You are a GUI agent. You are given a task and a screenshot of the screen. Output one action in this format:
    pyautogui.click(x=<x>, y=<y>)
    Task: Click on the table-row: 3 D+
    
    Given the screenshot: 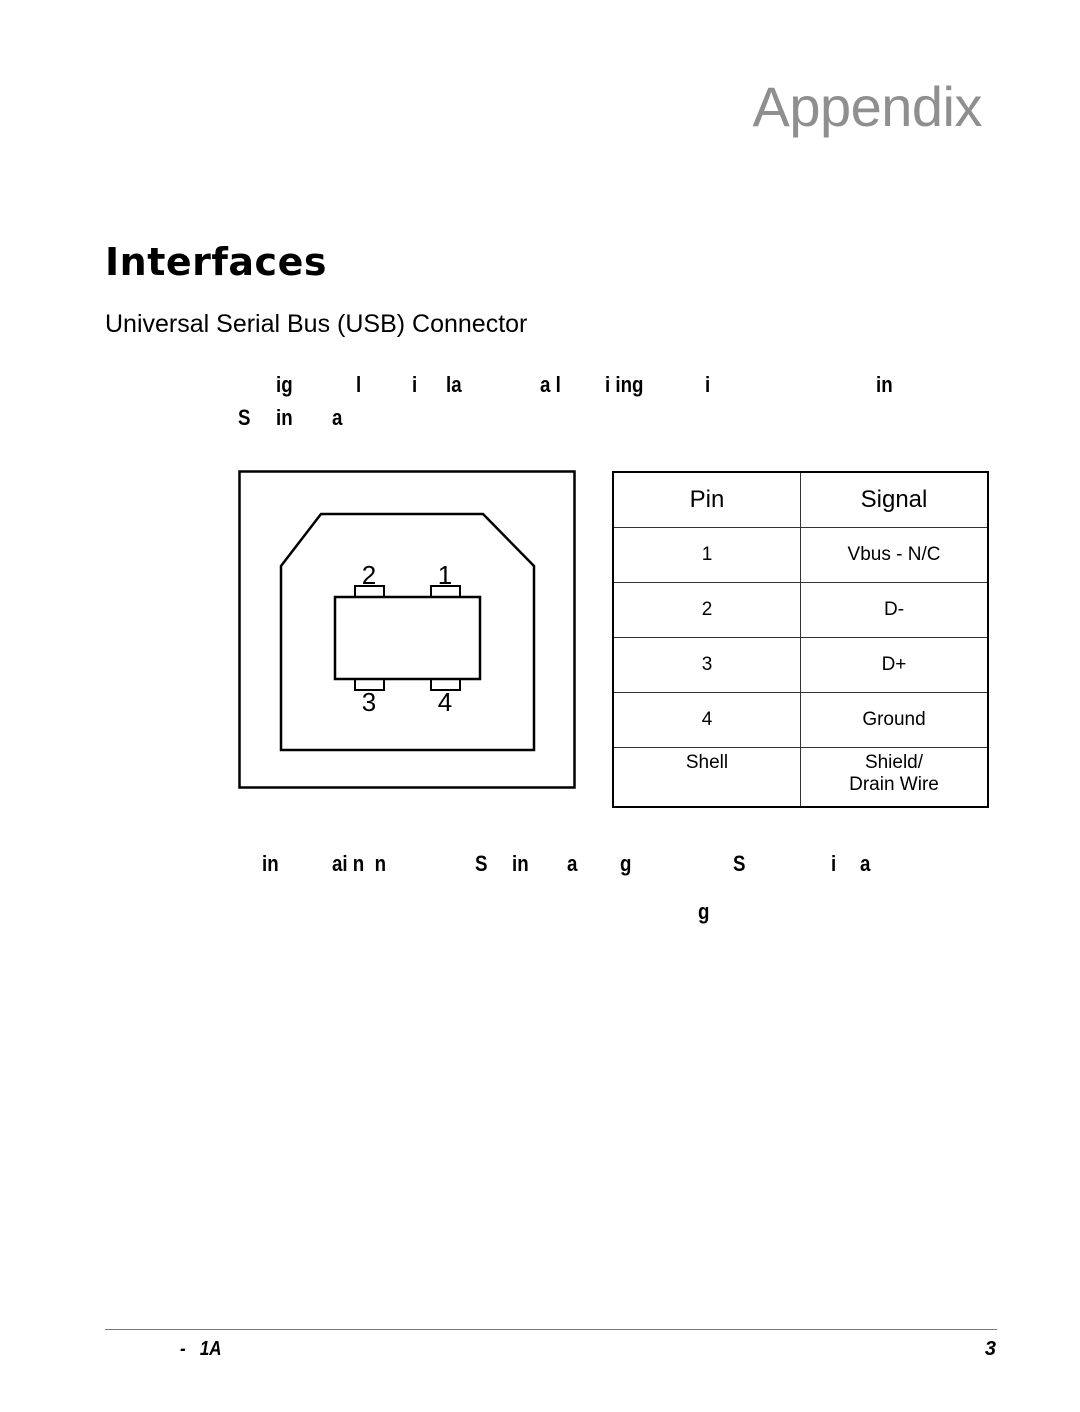 What is the action you would take?
    pyautogui.click(x=800, y=665)
    